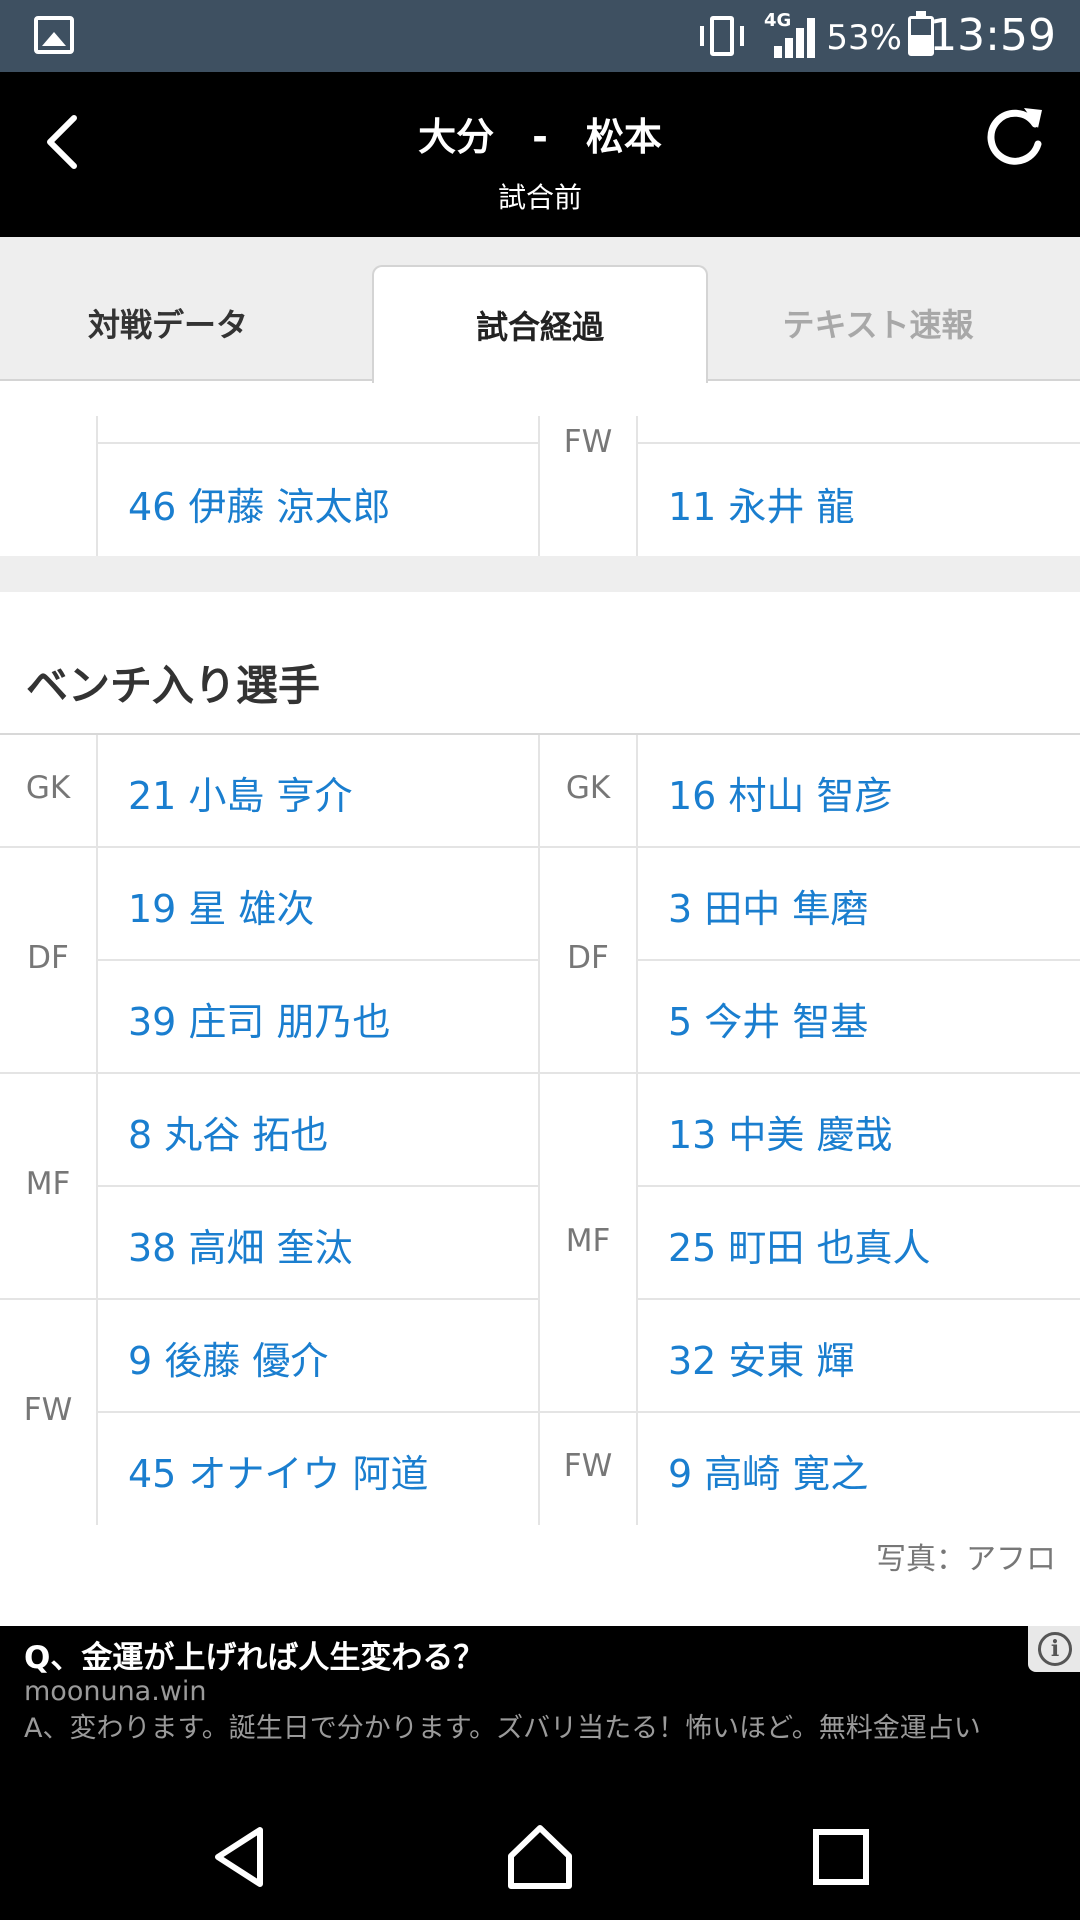 The width and height of the screenshot is (1080, 1920). What do you see at coordinates (221, 905) in the screenshot?
I see `player-link: 19 星 雄次` at bounding box center [221, 905].